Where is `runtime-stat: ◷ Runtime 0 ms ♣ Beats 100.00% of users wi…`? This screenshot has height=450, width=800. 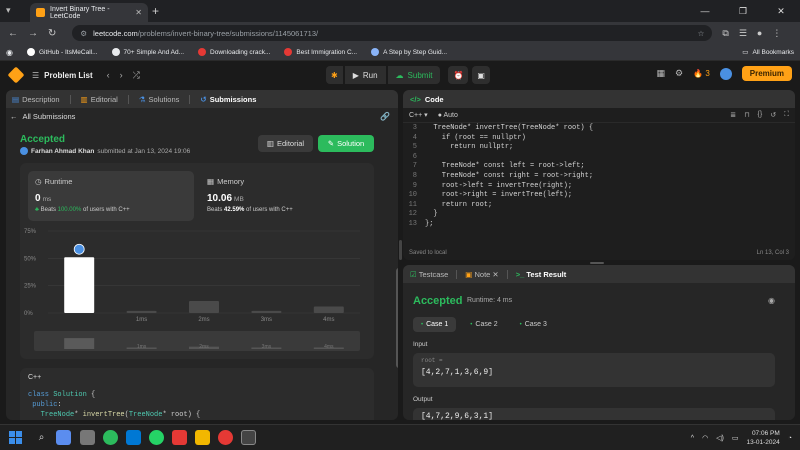
runtime-stat: ◷ Runtime 0 ms ♣ Beats 100.00% of users wi… is located at coordinates (111, 196).